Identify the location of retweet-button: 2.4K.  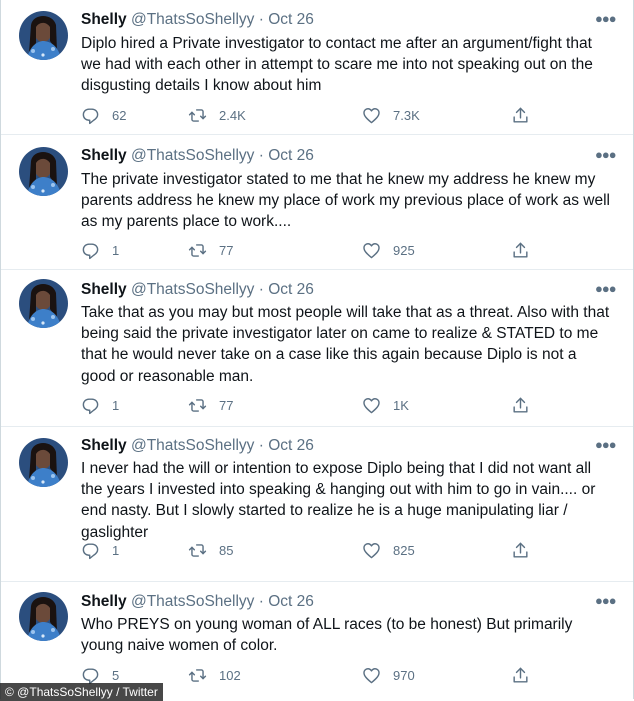
(217, 115).